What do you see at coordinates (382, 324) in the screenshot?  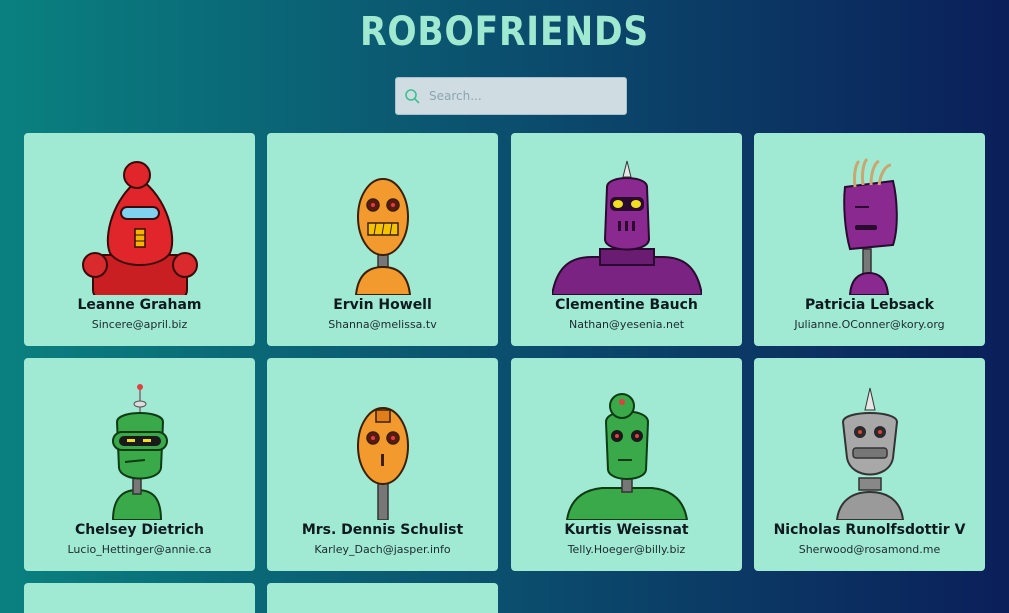 I see `robot-email: Shanna@melissa.tv` at bounding box center [382, 324].